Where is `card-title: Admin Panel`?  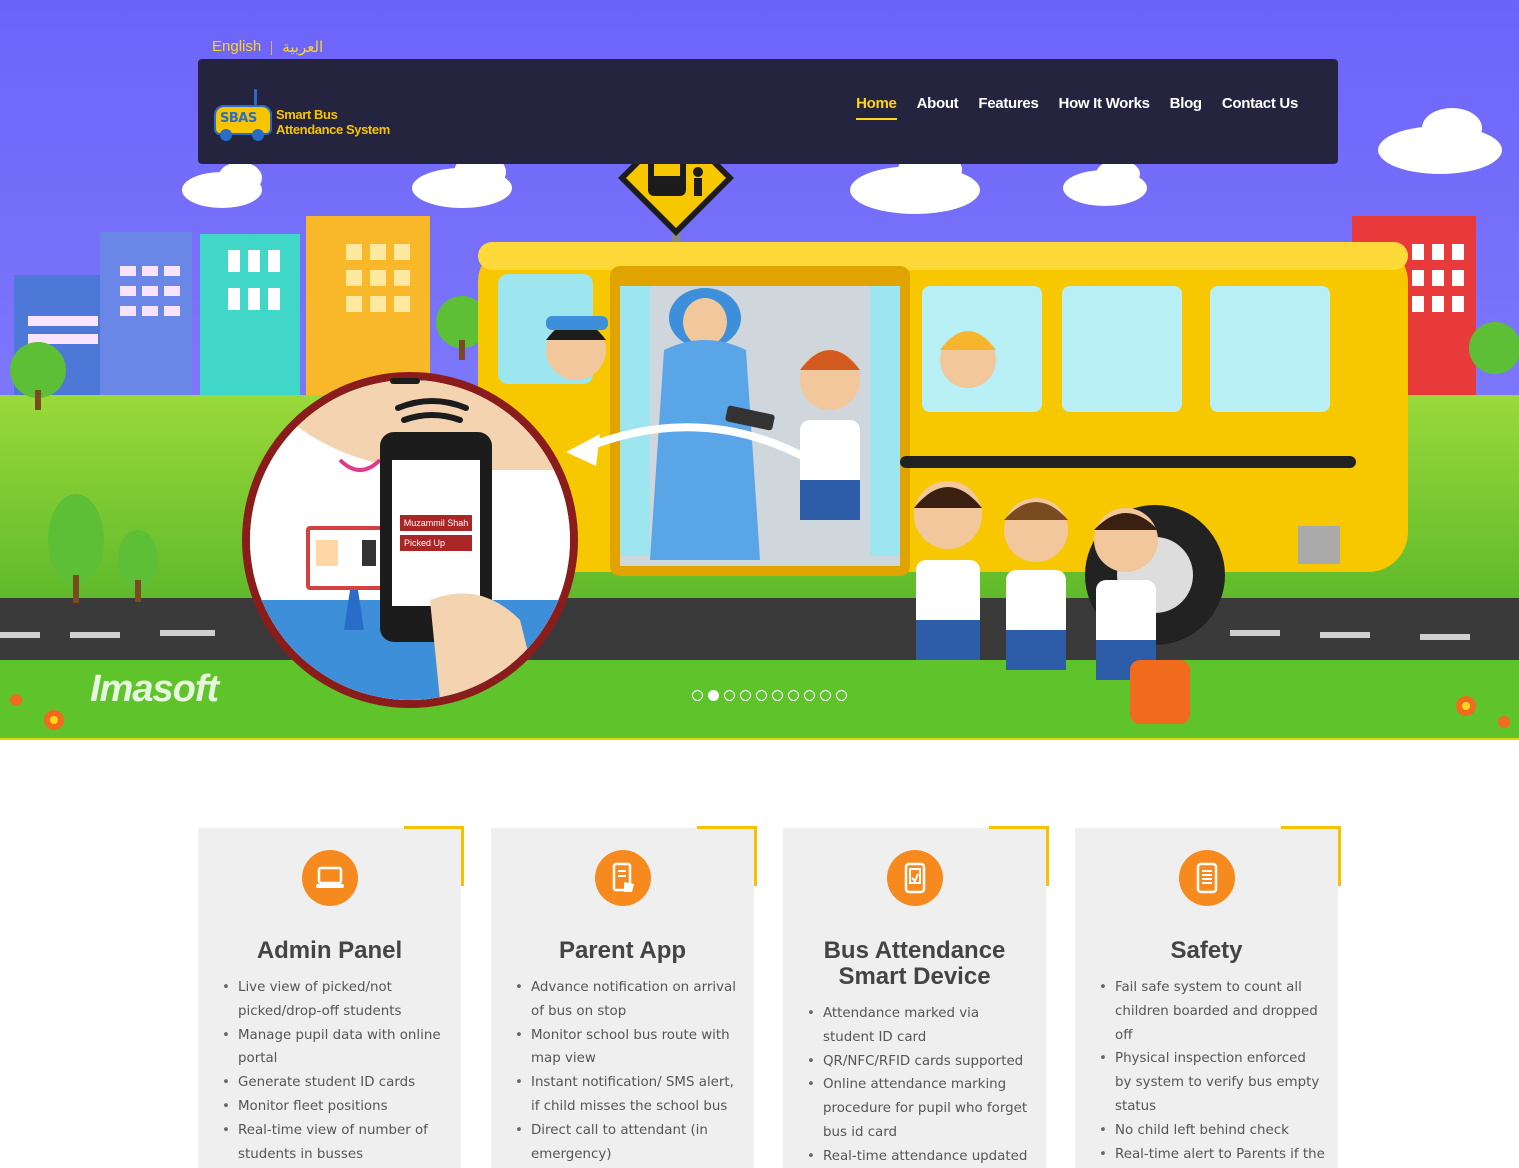
card-title: Admin Panel is located at coordinates (329, 950).